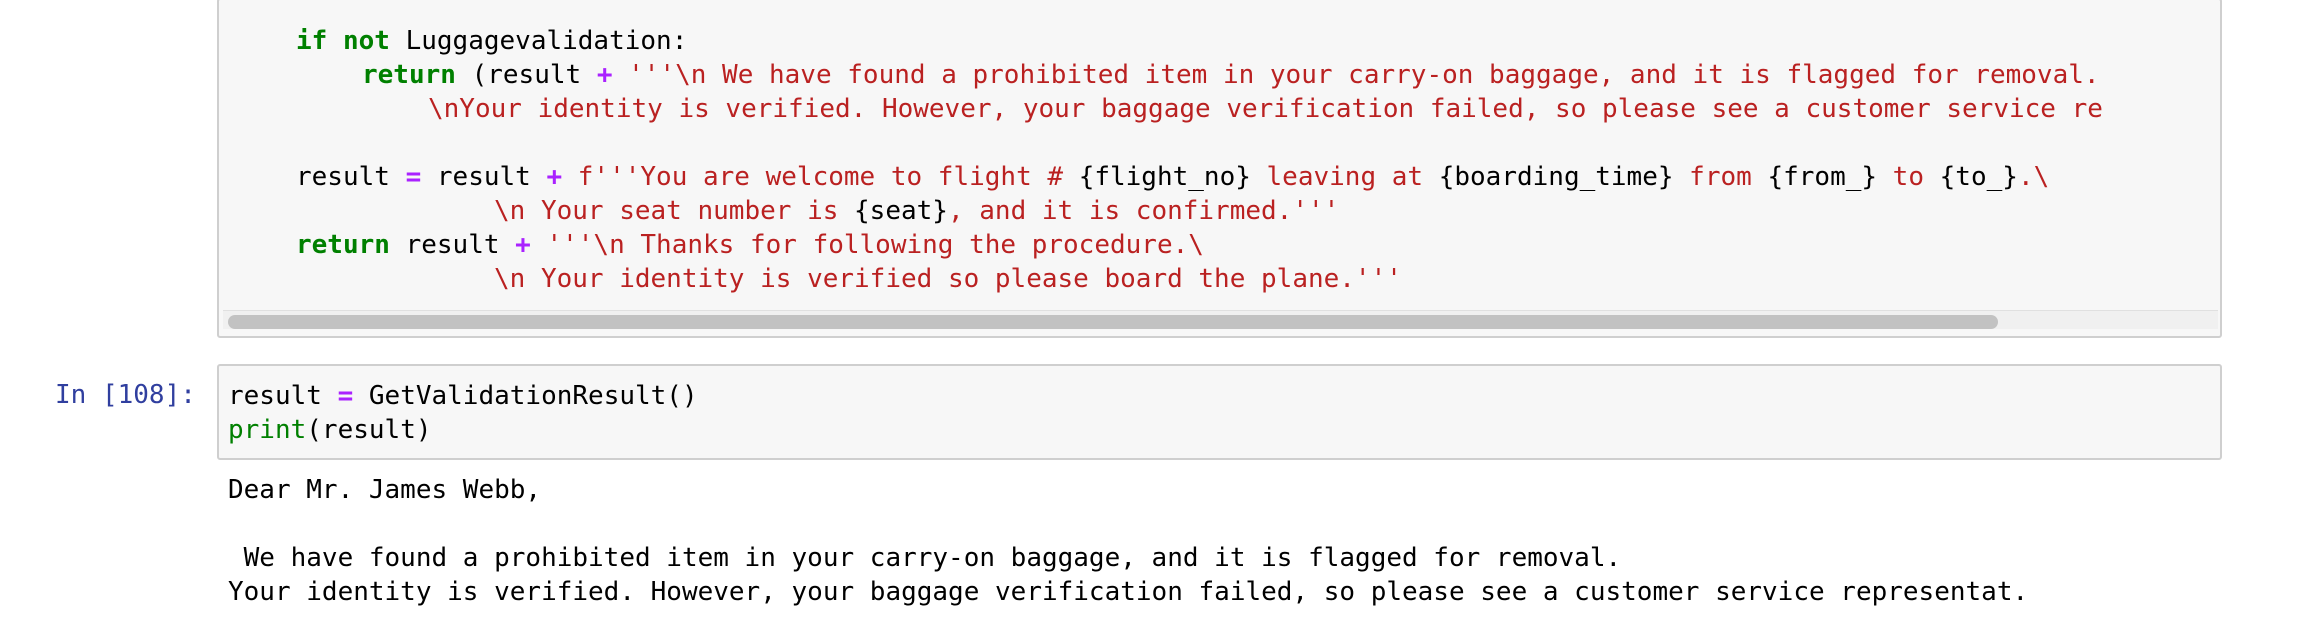 This screenshot has width=2299, height=630. I want to click on code-line: print(result), so click(330, 430).